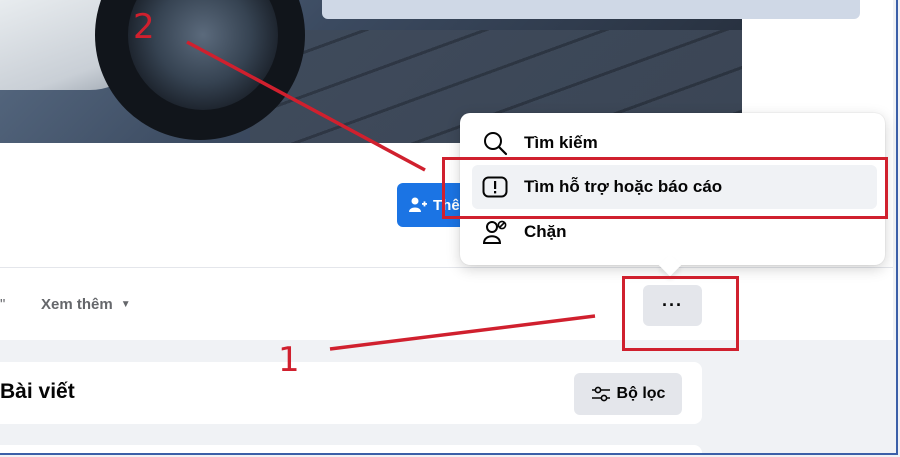 The height and width of the screenshot is (457, 900). I want to click on filter-label: Bộ lọc, so click(641, 393).